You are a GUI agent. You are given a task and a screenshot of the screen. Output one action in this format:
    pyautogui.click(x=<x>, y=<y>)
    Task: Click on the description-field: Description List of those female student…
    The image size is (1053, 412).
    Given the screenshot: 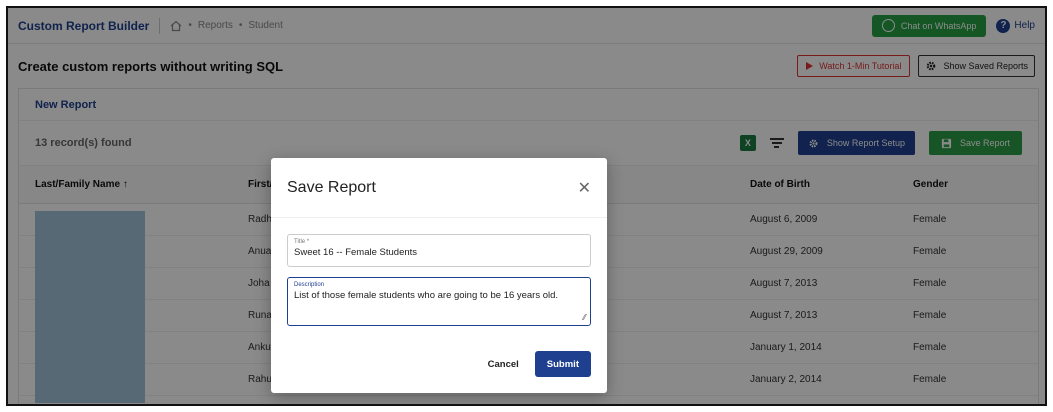 What is the action you would take?
    pyautogui.click(x=439, y=301)
    